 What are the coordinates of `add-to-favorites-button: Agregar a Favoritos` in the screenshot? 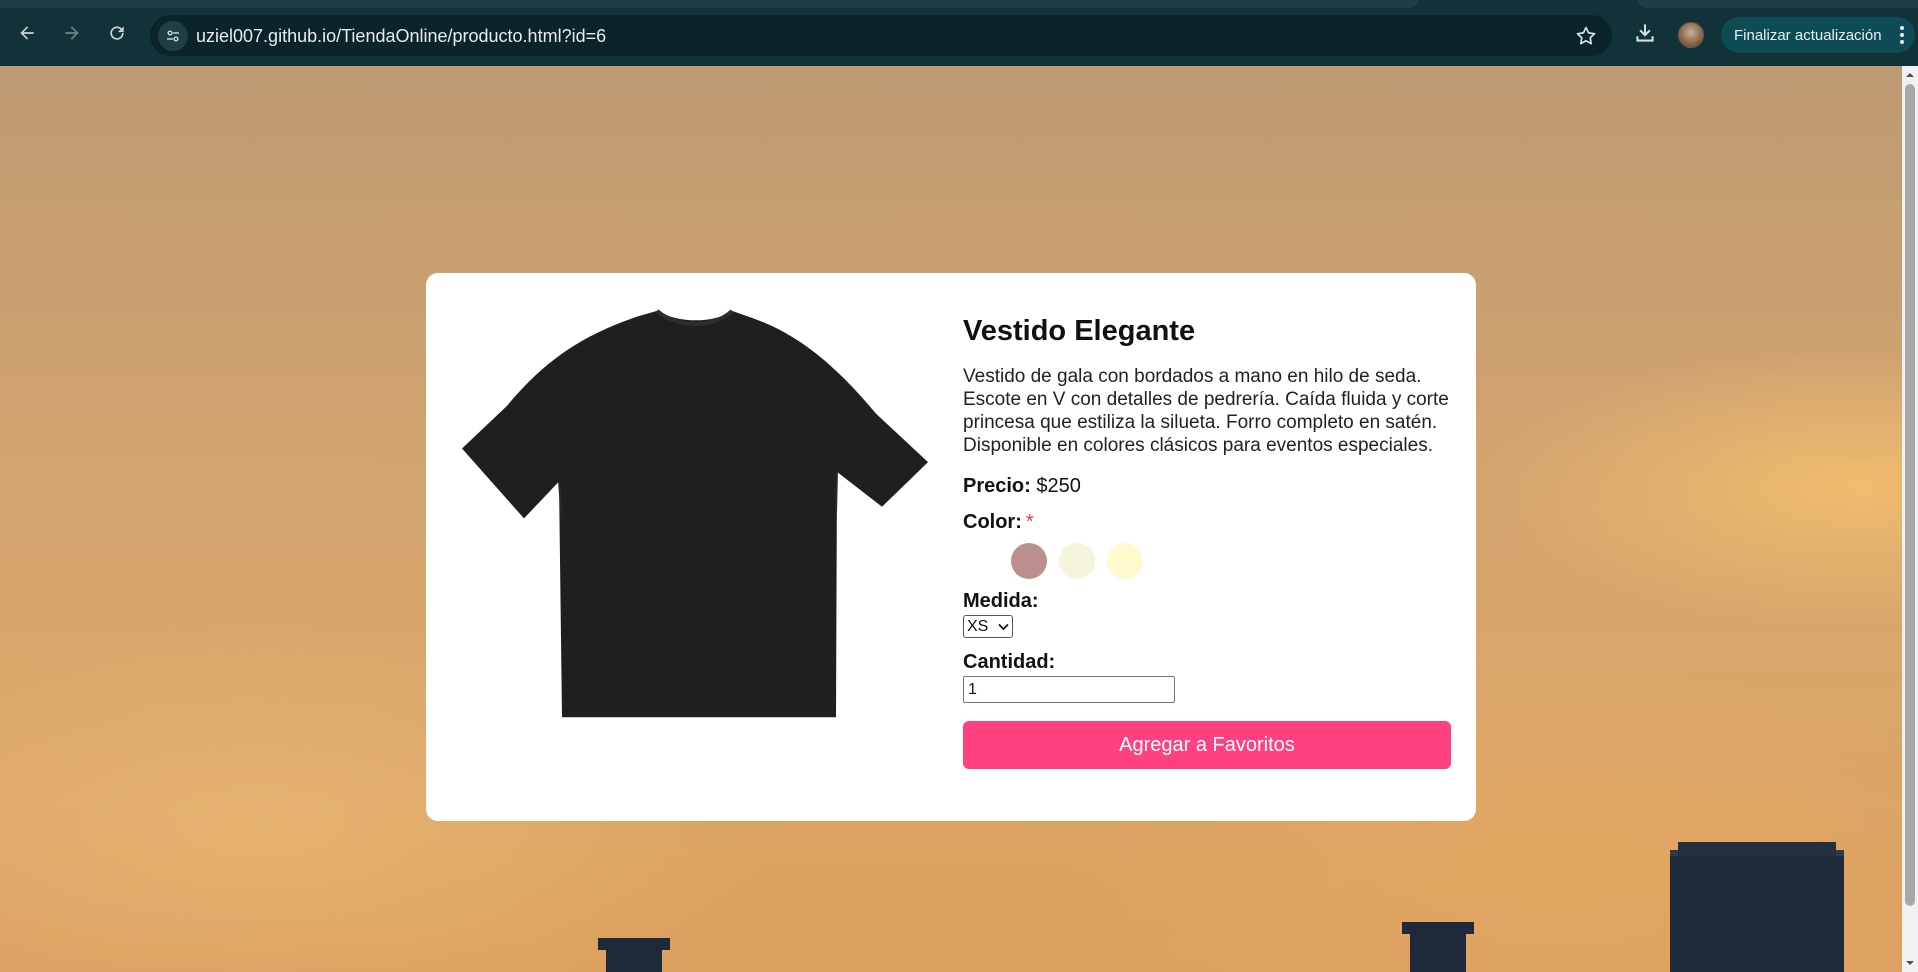 It's located at (1207, 745).